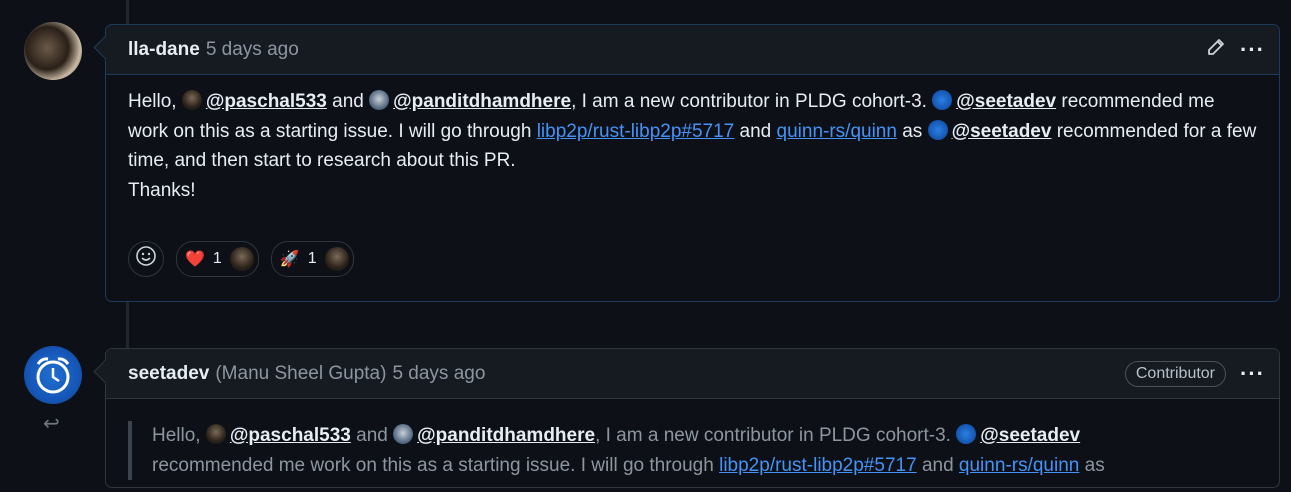 This screenshot has height=492, width=1291. Describe the element at coordinates (51, 423) in the screenshot. I see `reply-icon: ↩` at that location.